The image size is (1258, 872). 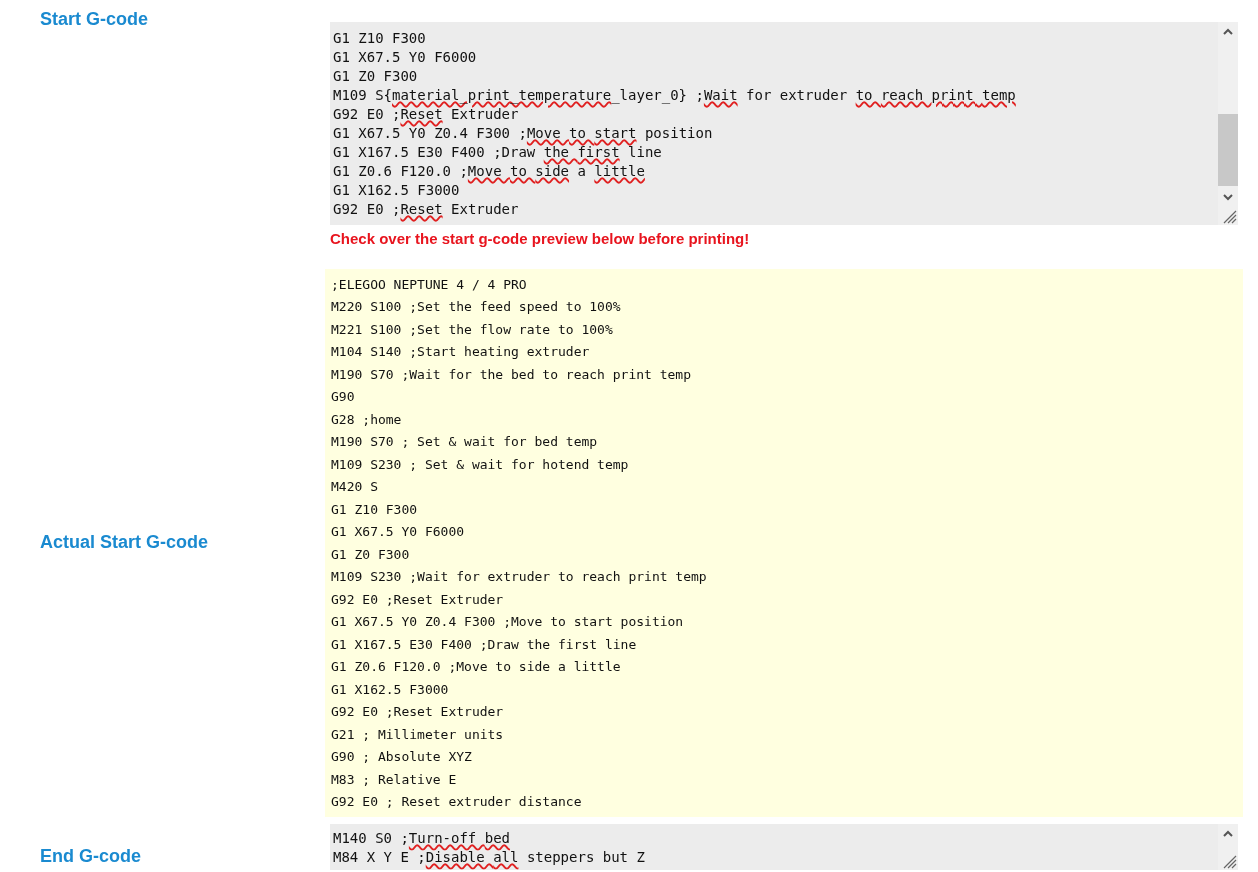 I want to click on code-line: G90 ; Absolute XYZ, so click(x=401, y=757).